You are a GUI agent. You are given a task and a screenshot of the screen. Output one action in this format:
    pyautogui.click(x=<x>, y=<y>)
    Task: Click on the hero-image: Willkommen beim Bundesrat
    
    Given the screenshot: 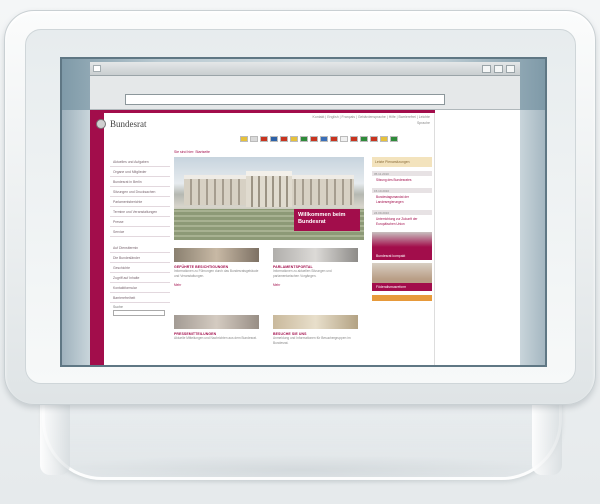 What is the action you would take?
    pyautogui.click(x=269, y=198)
    